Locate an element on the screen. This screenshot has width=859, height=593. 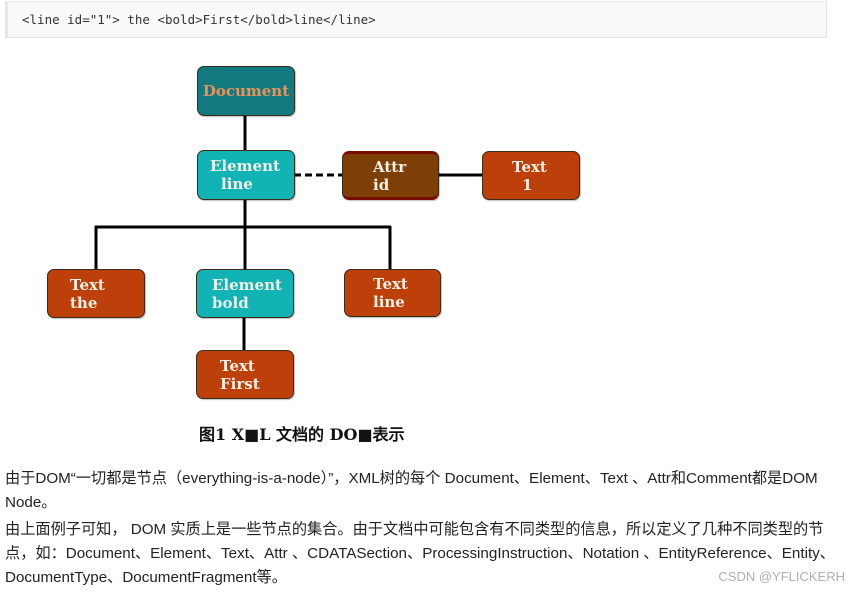
node-text-first: Text First is located at coordinates (245, 374).